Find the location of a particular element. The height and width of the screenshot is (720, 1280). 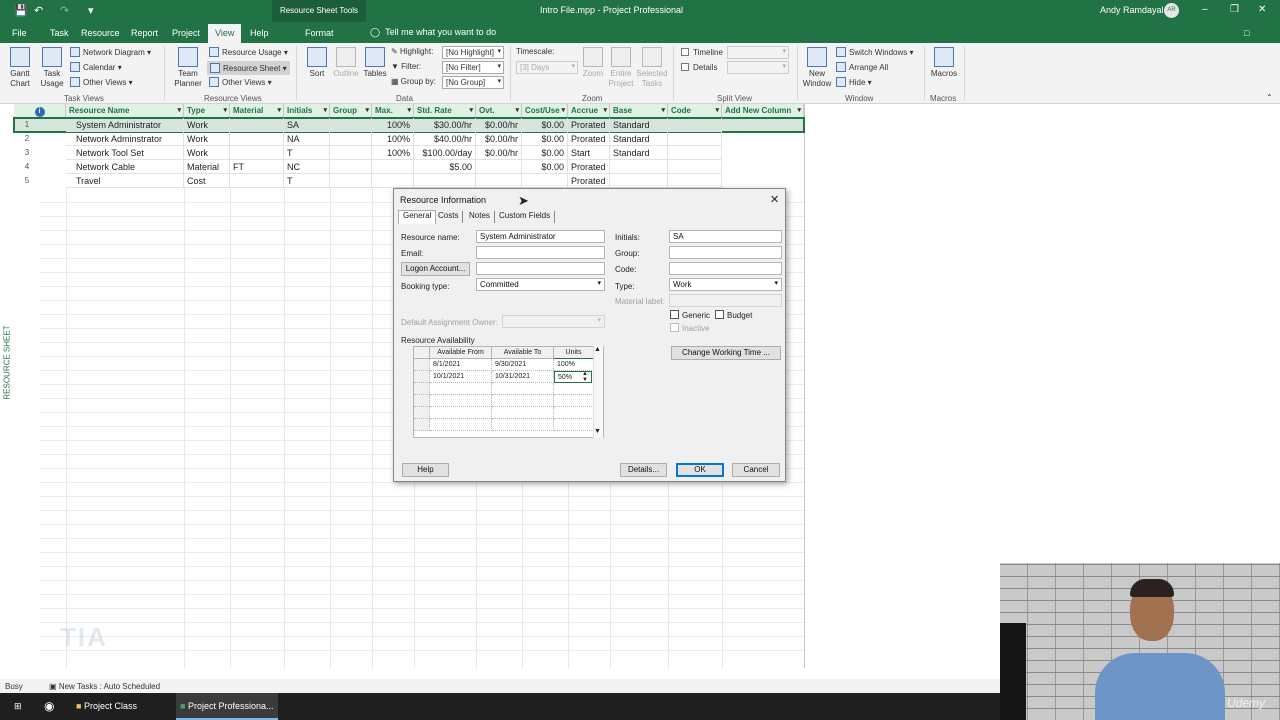

user-name: Andy Ramdayal is located at coordinates (1132, 10).